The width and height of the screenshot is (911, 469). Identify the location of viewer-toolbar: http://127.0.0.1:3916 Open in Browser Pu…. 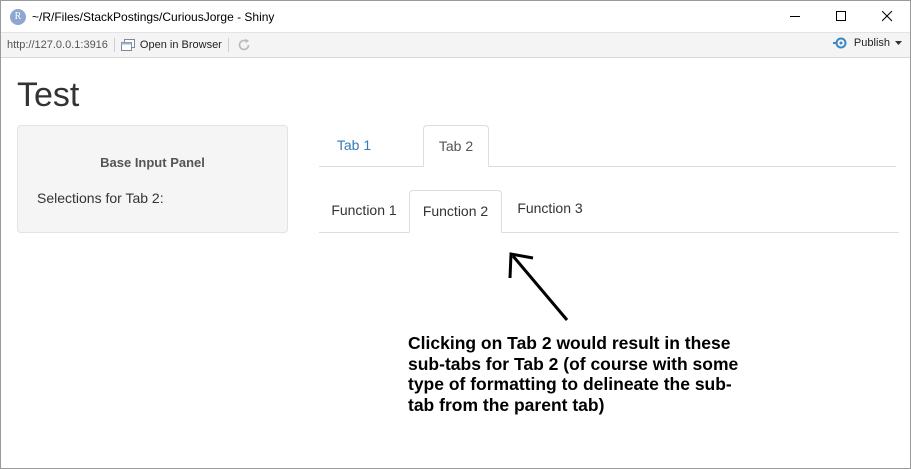
(455, 45).